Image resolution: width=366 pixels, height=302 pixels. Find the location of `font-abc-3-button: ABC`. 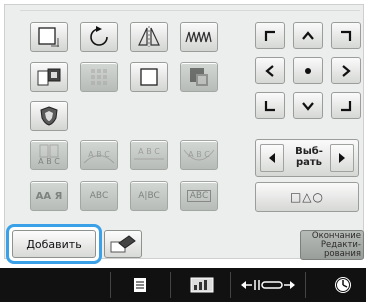

font-abc-3-button: ABC is located at coordinates (199, 196).